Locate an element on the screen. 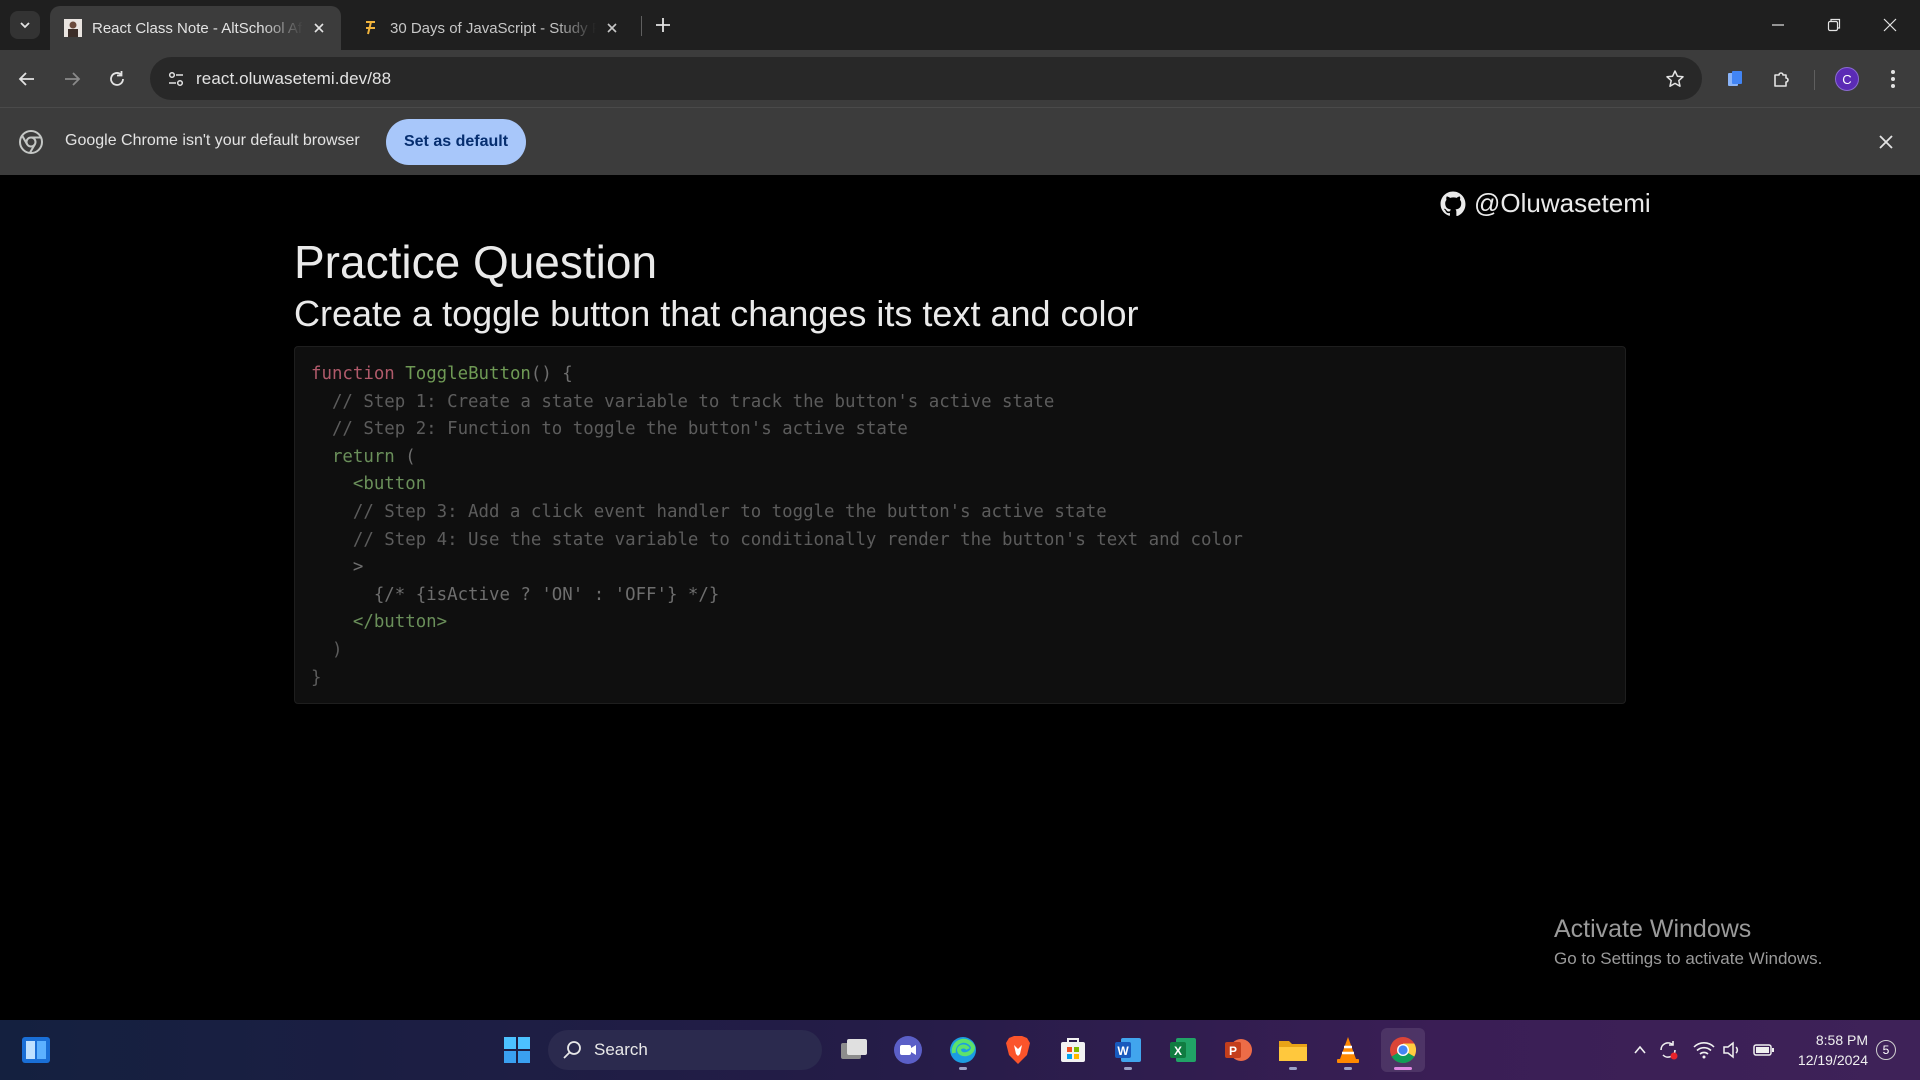 This screenshot has width=1920, height=1080. close-icon is located at coordinates (1886, 142).